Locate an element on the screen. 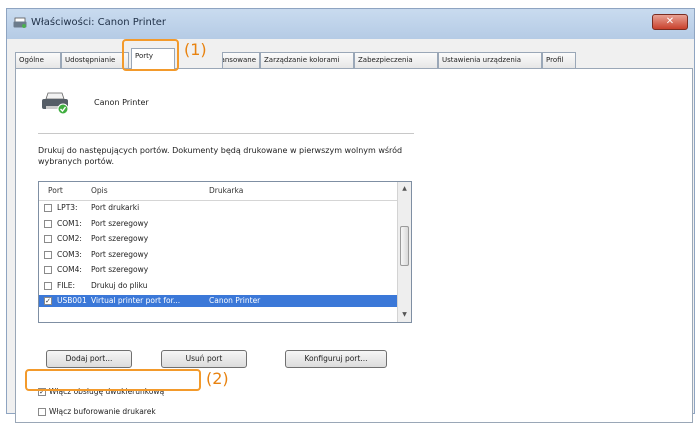 The width and height of the screenshot is (695, 423). tab-profile: Profil is located at coordinates (559, 60).